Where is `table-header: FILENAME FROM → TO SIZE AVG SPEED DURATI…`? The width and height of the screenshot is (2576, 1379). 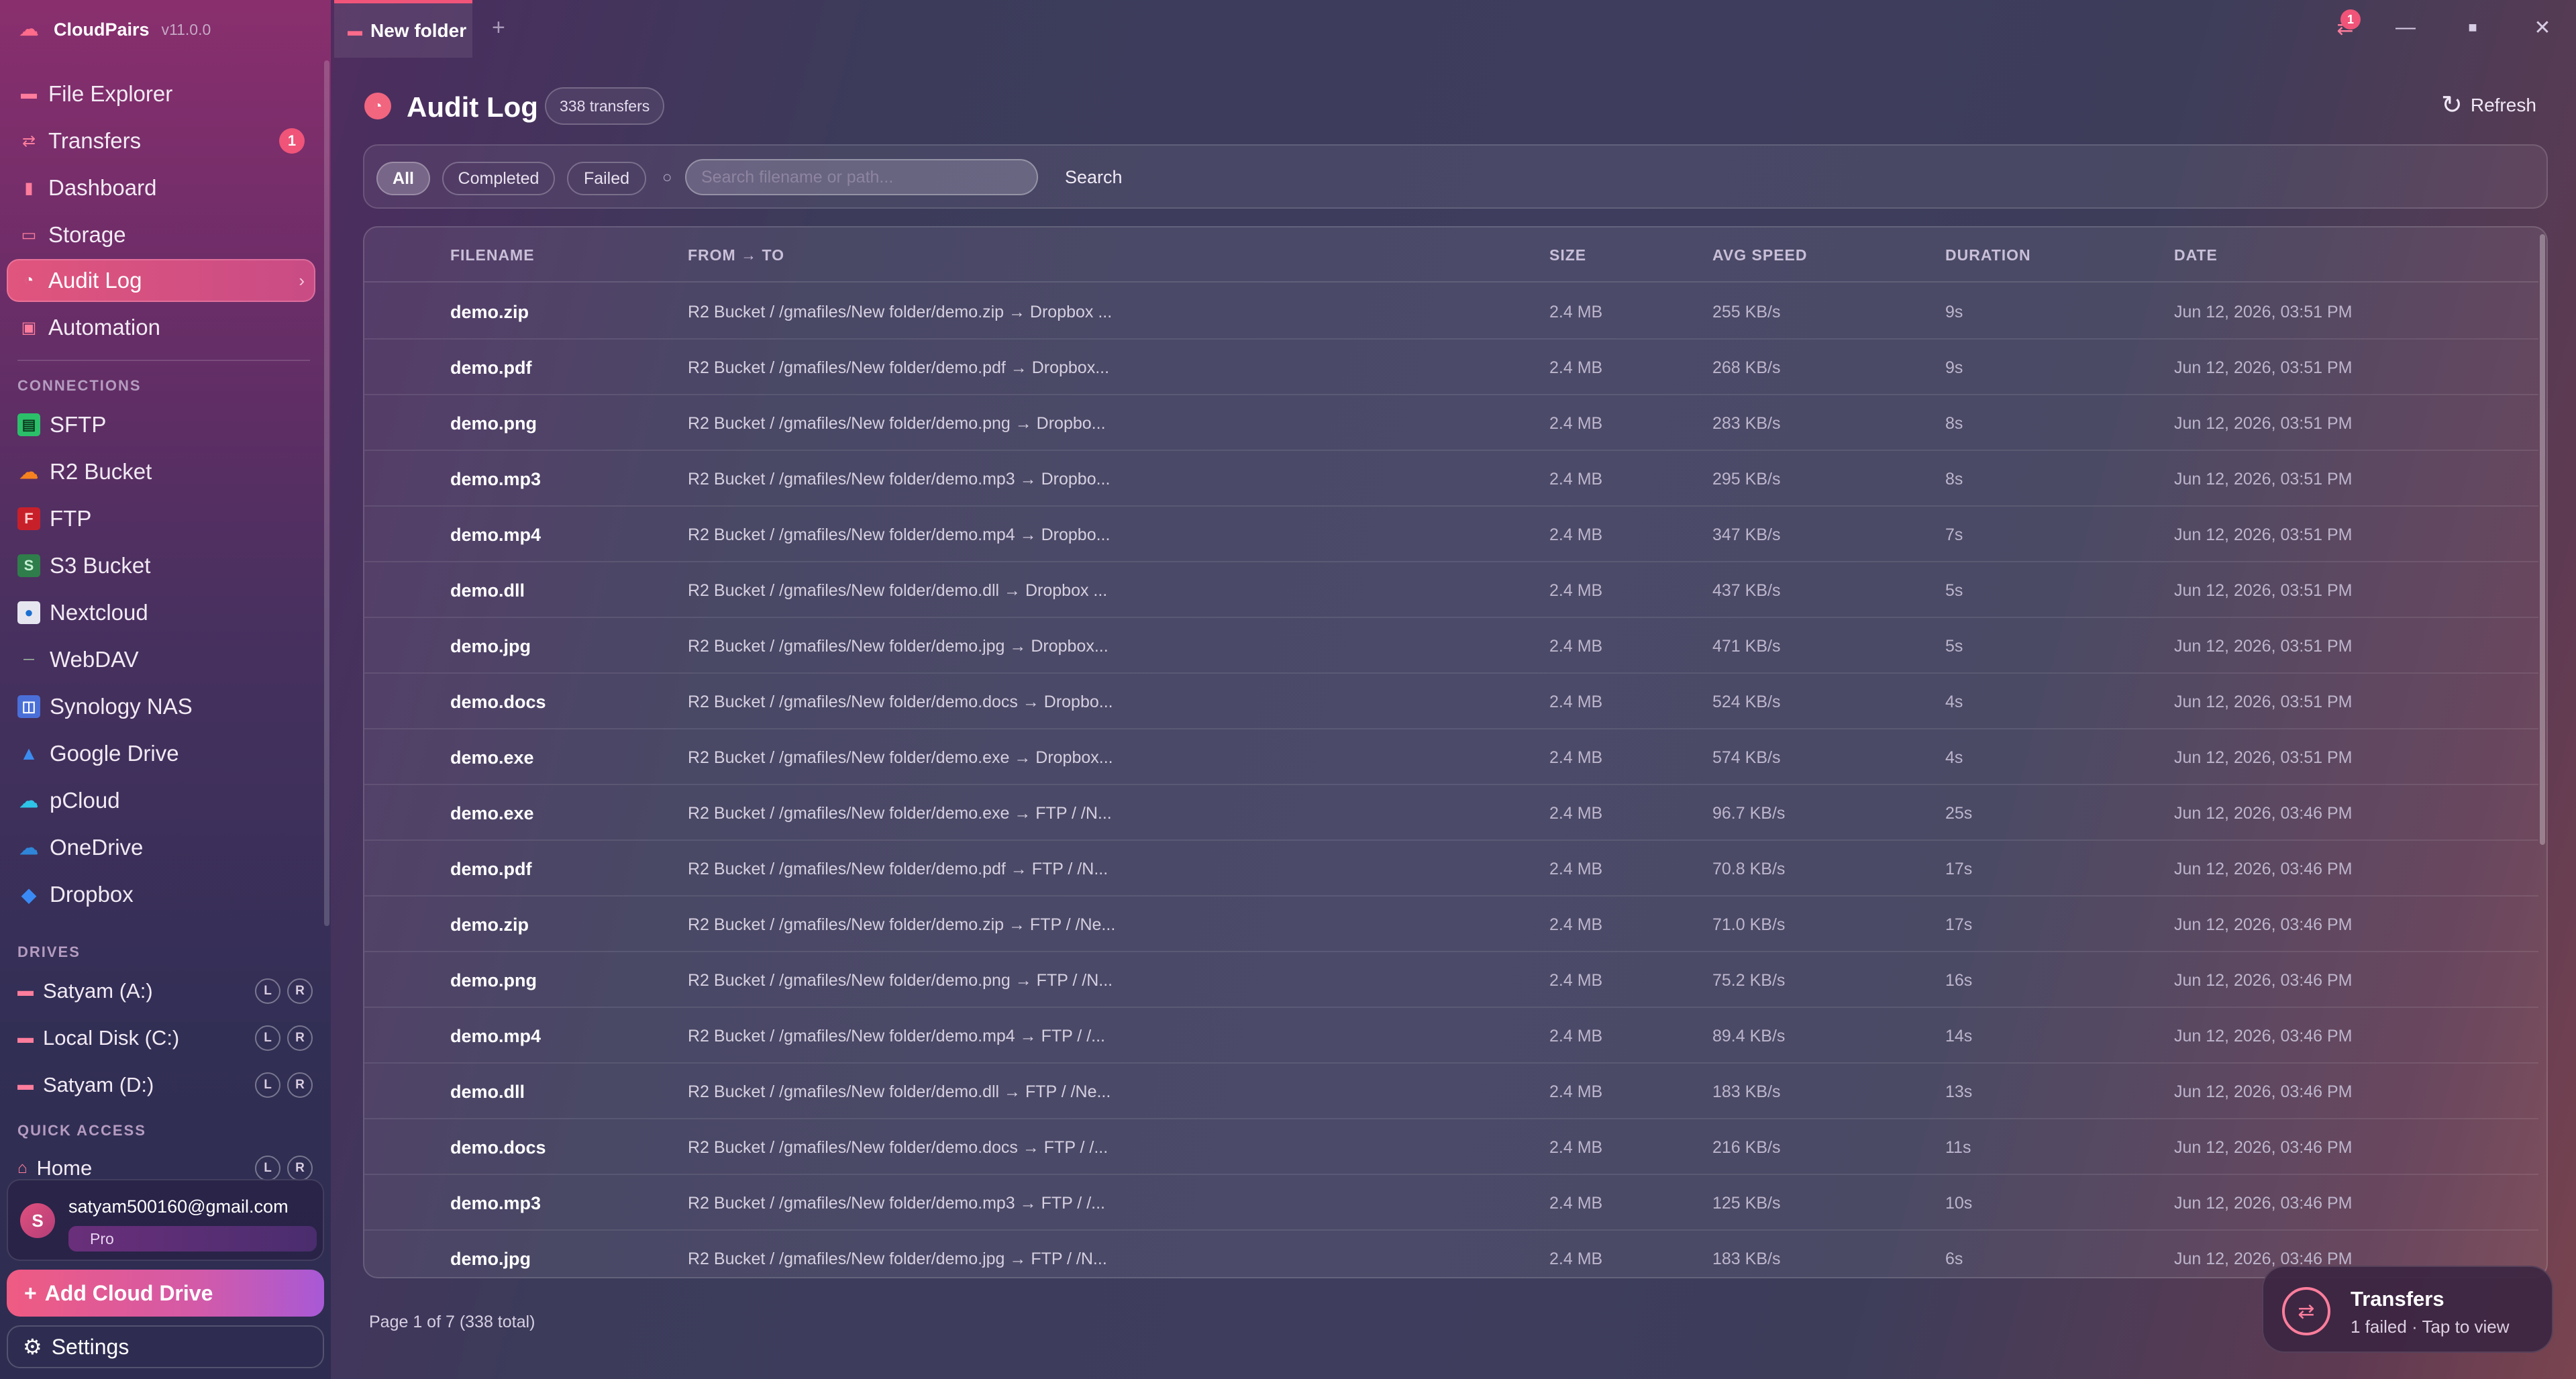
table-header: FILENAME FROM → TO SIZE AVG SPEED DURATI… is located at coordinates (1451, 255).